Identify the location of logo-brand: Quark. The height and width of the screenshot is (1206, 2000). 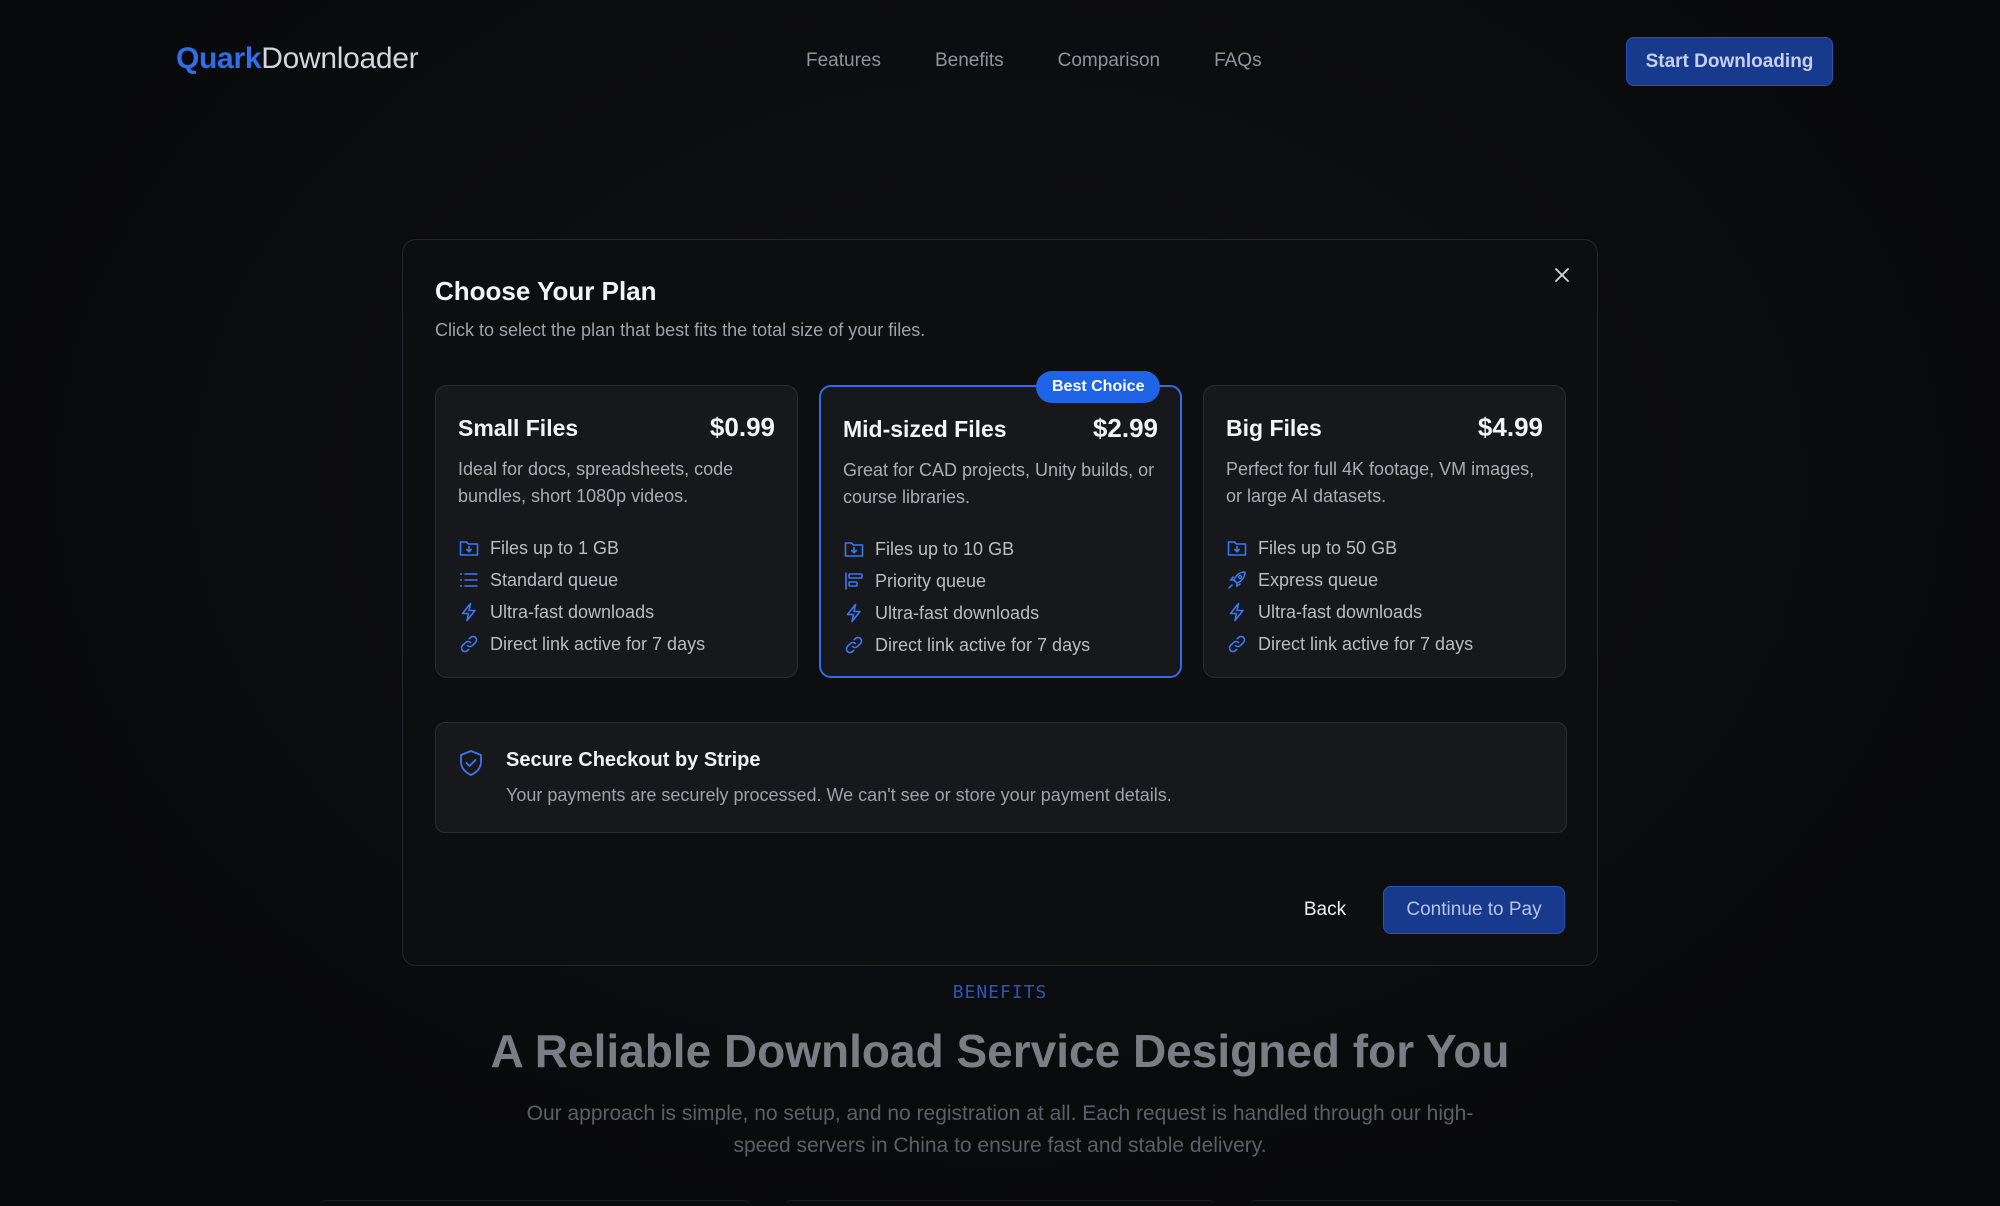
(219, 58).